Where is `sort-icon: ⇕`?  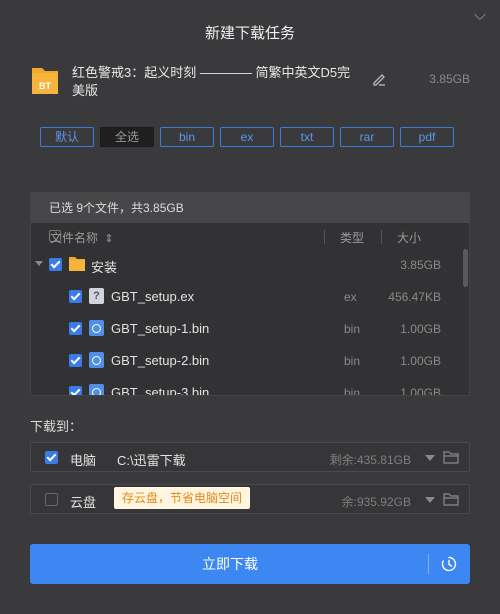
sort-icon: ⇕ is located at coordinates (108, 239).